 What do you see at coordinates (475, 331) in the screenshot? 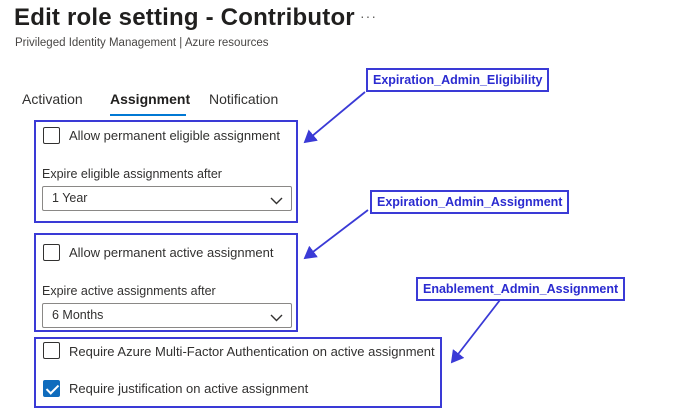
I see `arrow-enablement` at bounding box center [475, 331].